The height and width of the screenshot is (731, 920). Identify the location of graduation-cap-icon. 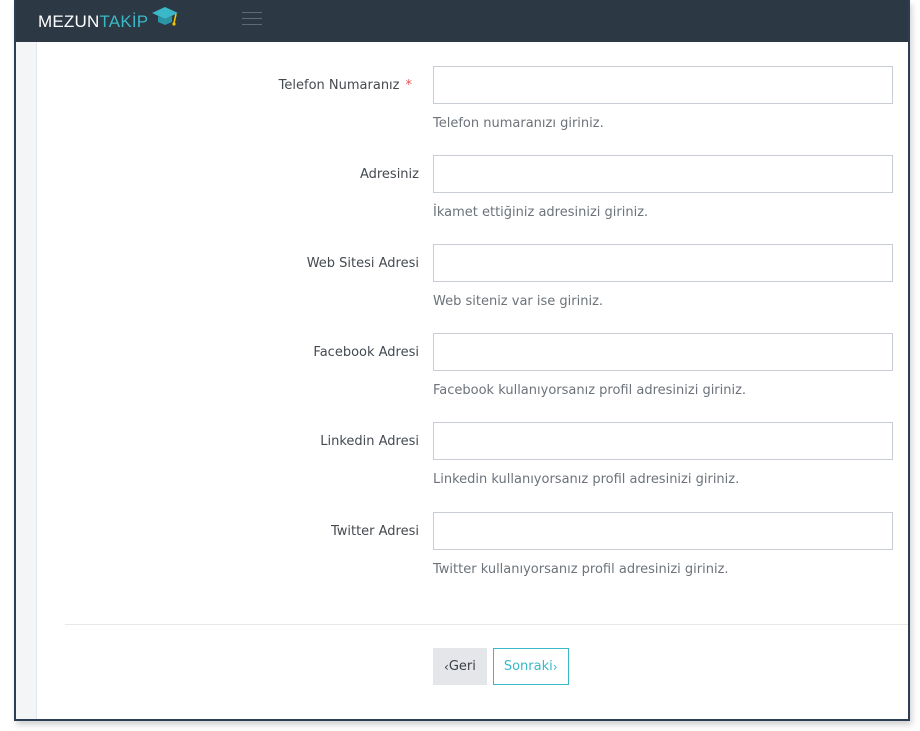
(165, 16).